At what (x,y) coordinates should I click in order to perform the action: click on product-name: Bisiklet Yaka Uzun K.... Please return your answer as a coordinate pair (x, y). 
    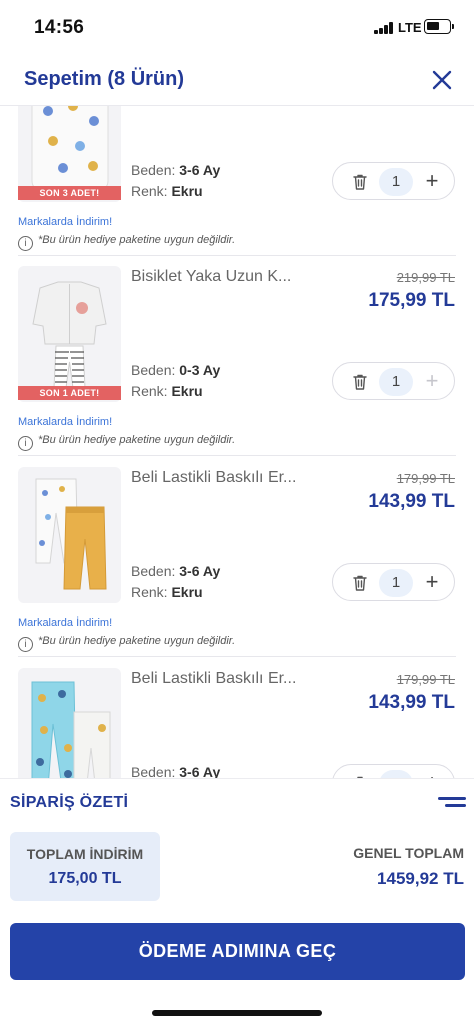
    Looking at the image, I should click on (216, 277).